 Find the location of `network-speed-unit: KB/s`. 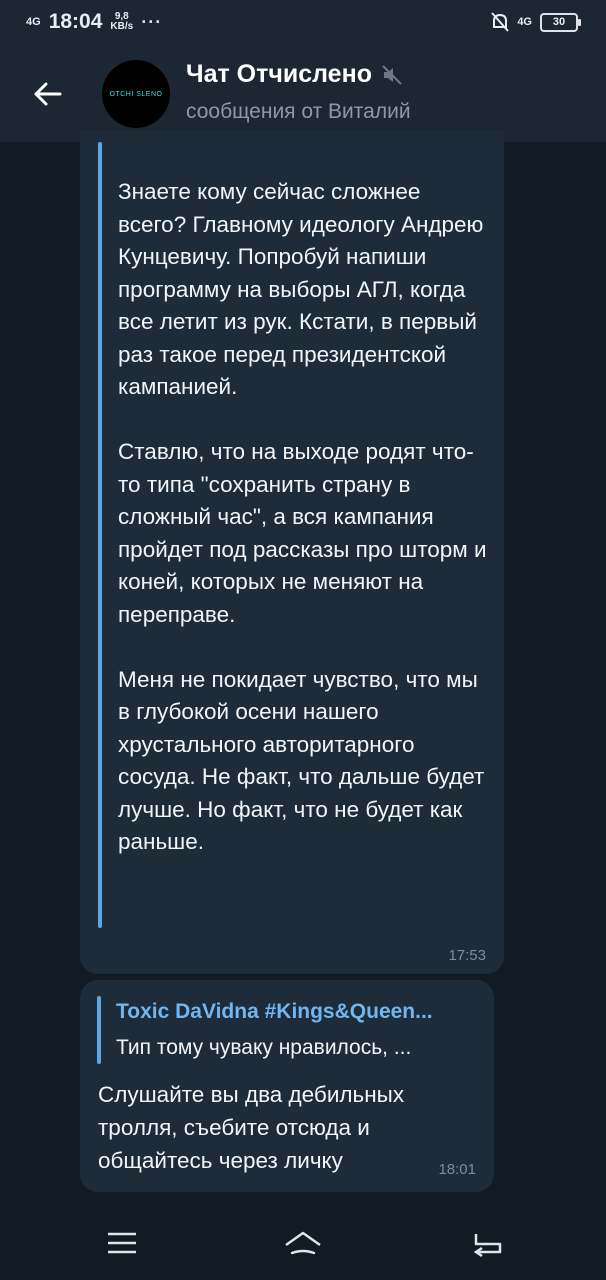

network-speed-unit: KB/s is located at coordinates (122, 26).